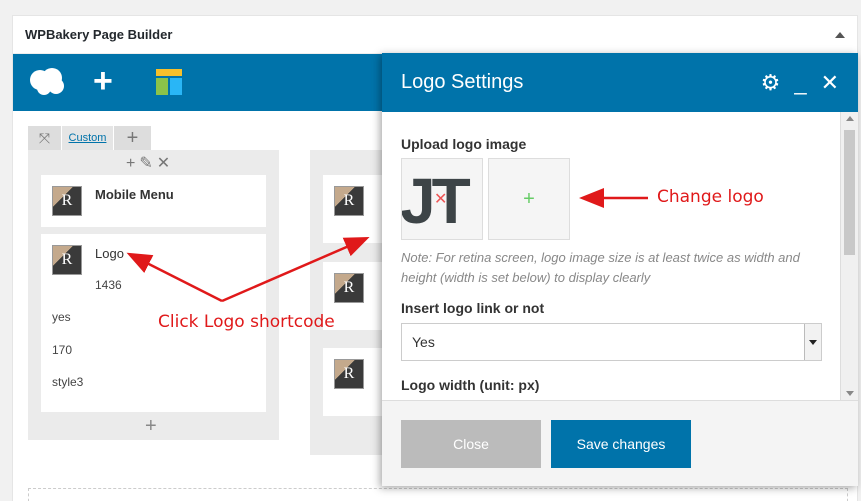 The width and height of the screenshot is (861, 501). I want to click on panel-title: WPBakery Page Builder, so click(99, 34).